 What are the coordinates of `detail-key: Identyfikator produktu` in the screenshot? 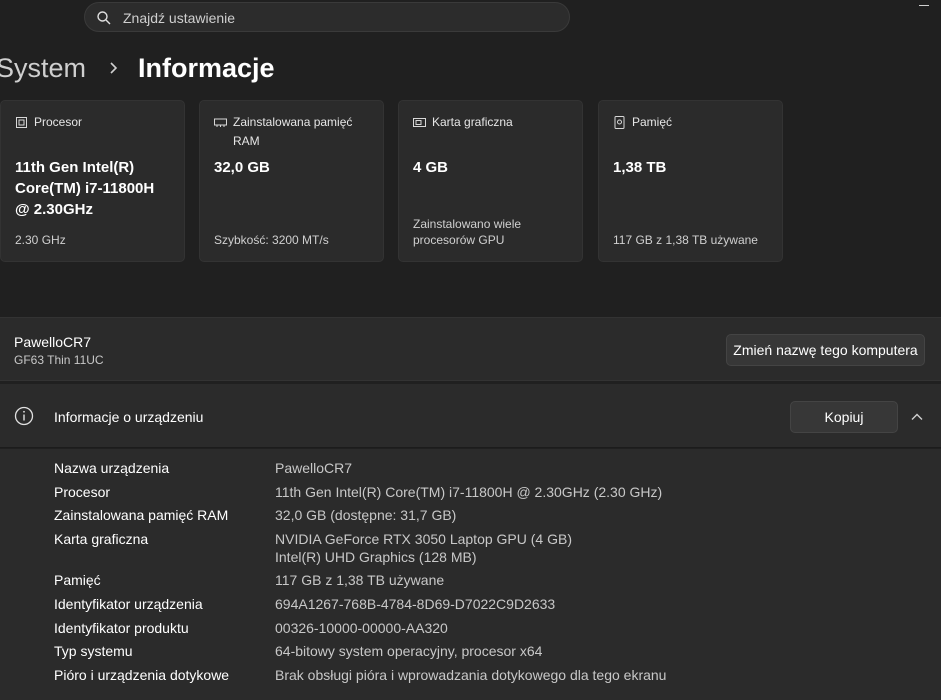 It's located at (121, 628).